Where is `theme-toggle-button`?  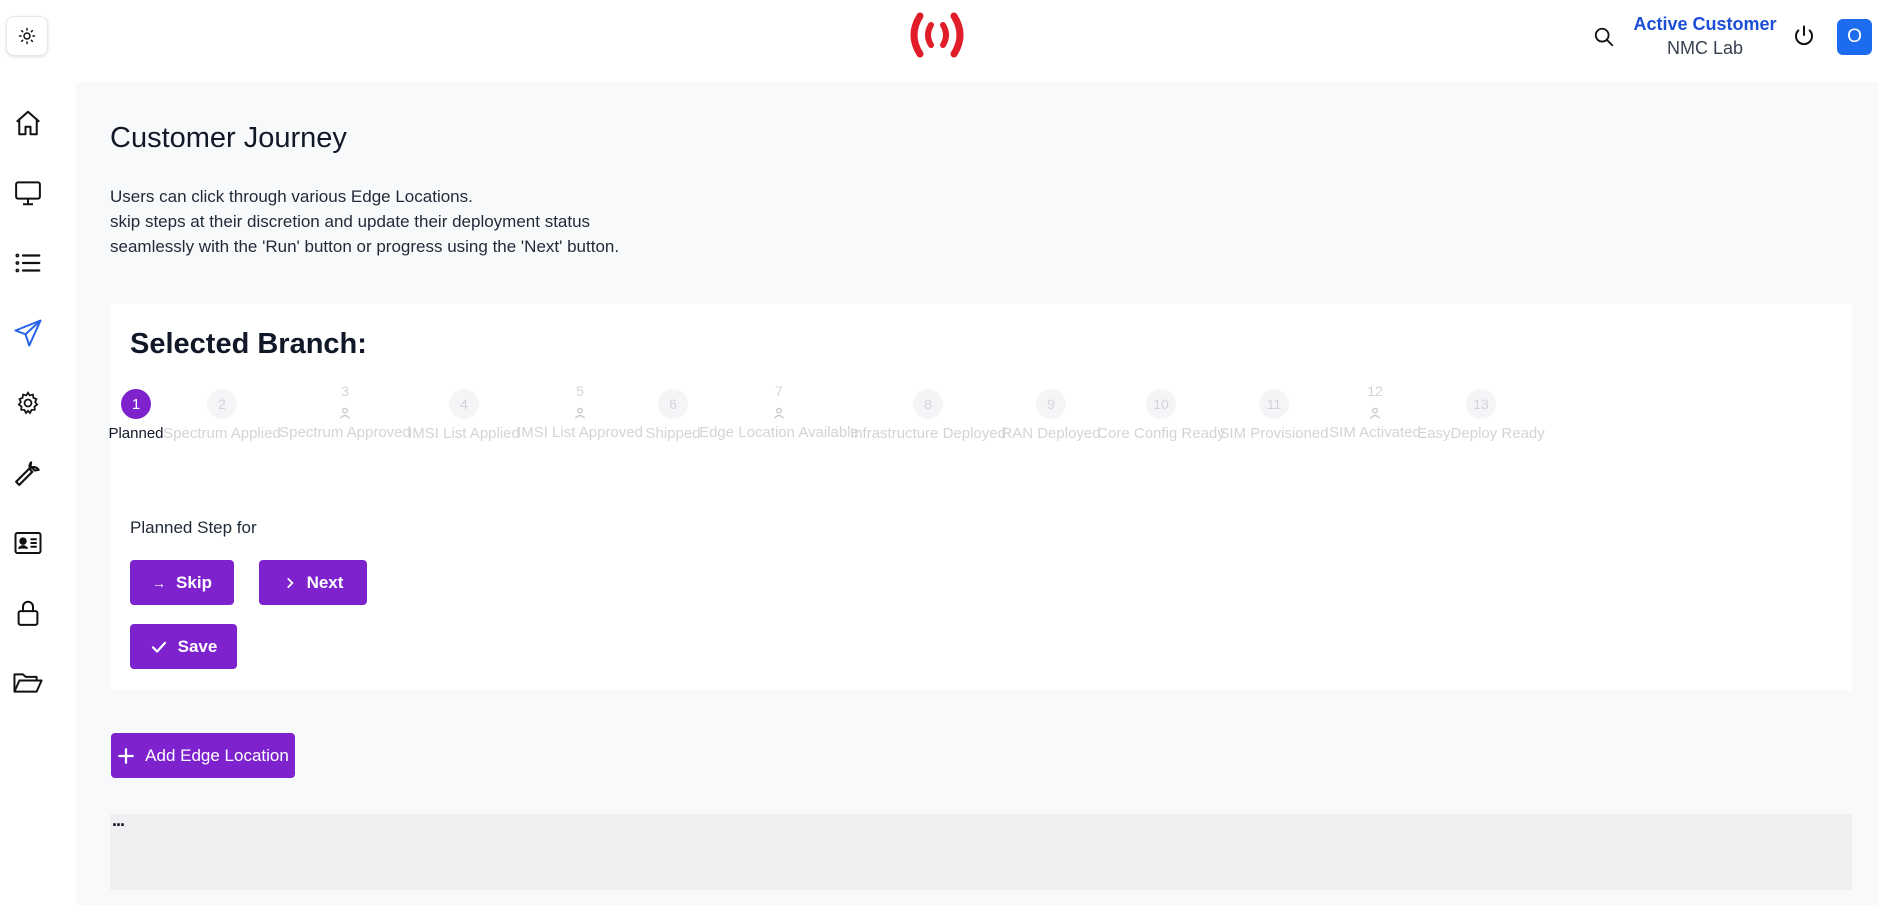 theme-toggle-button is located at coordinates (27, 36).